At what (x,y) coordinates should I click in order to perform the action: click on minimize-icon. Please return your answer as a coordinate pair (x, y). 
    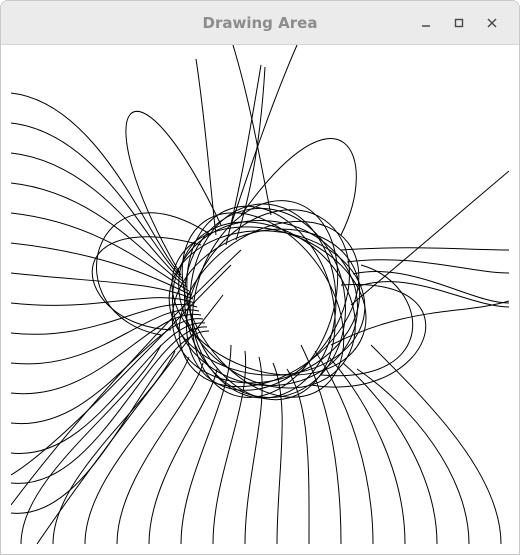
    Looking at the image, I should click on (426, 23).